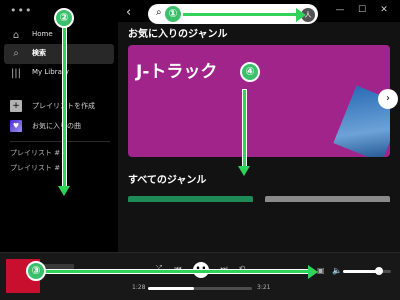 The height and width of the screenshot is (300, 400). I want to click on section-title-favorite-genres: お気に入りのジャンル, so click(178, 34).